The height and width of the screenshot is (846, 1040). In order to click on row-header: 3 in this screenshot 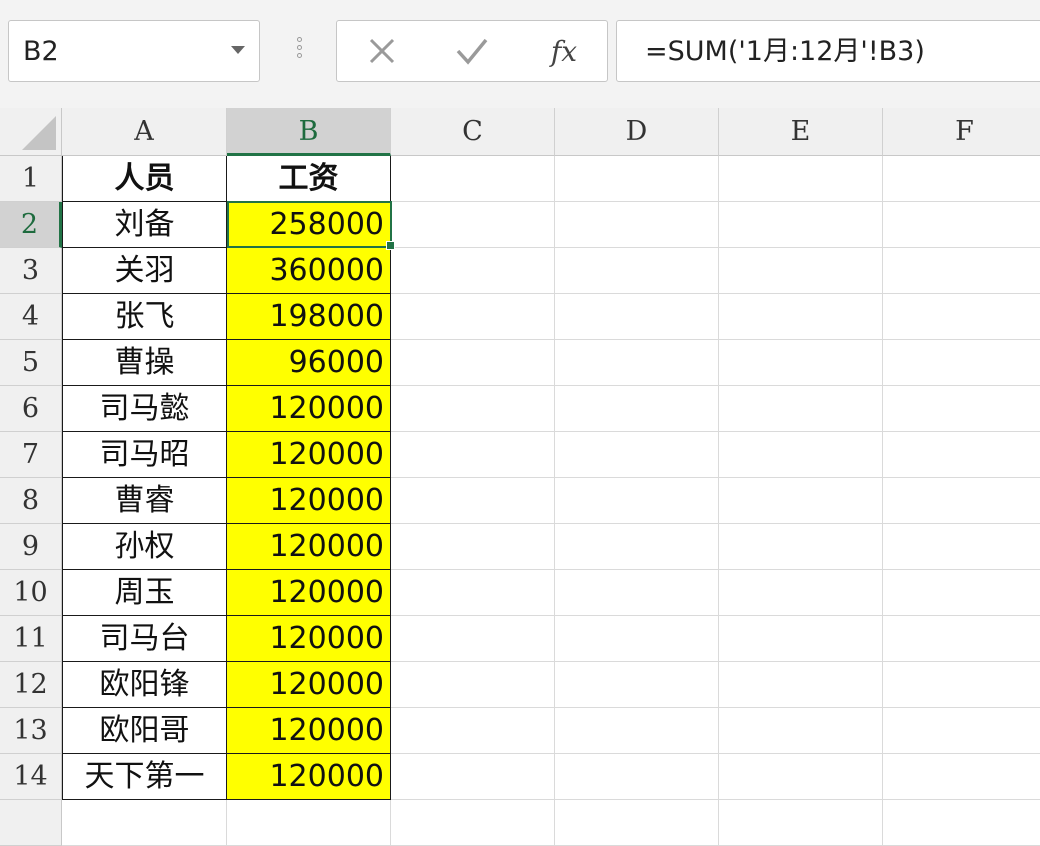, I will do `click(31, 271)`.